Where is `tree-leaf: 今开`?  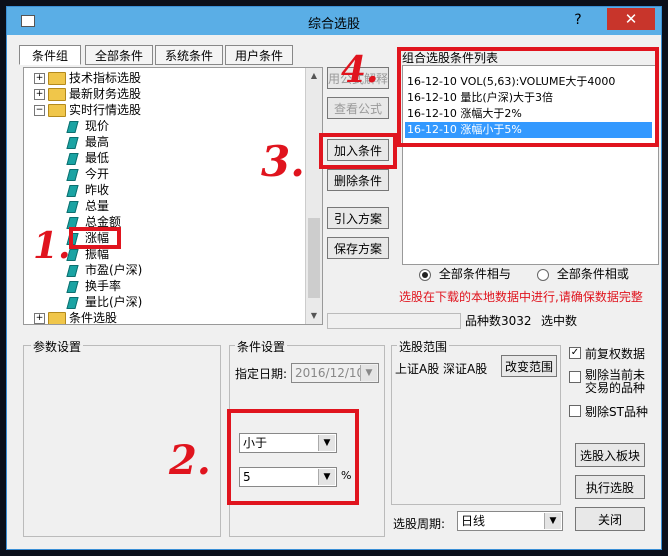 tree-leaf: 今开 is located at coordinates (87, 174).